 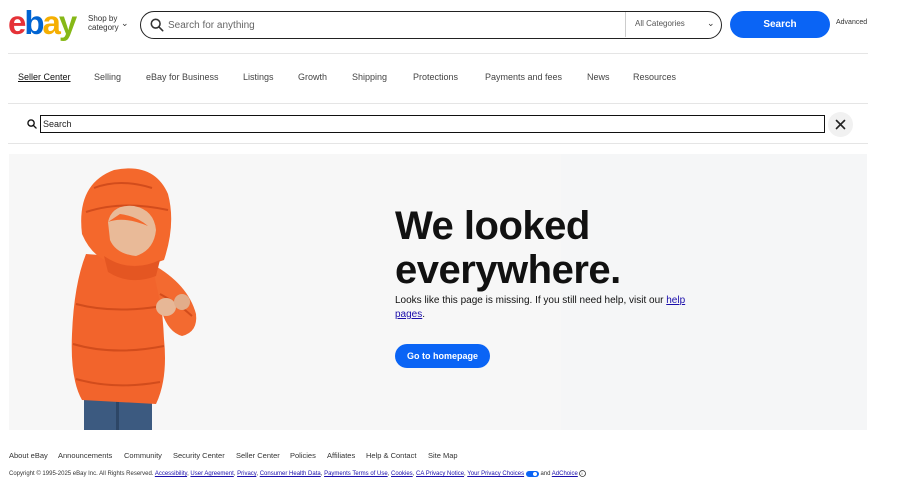 What do you see at coordinates (440, 474) in the screenshot?
I see `legal-link-ca-privacy-notice: CA Privacy Notice` at bounding box center [440, 474].